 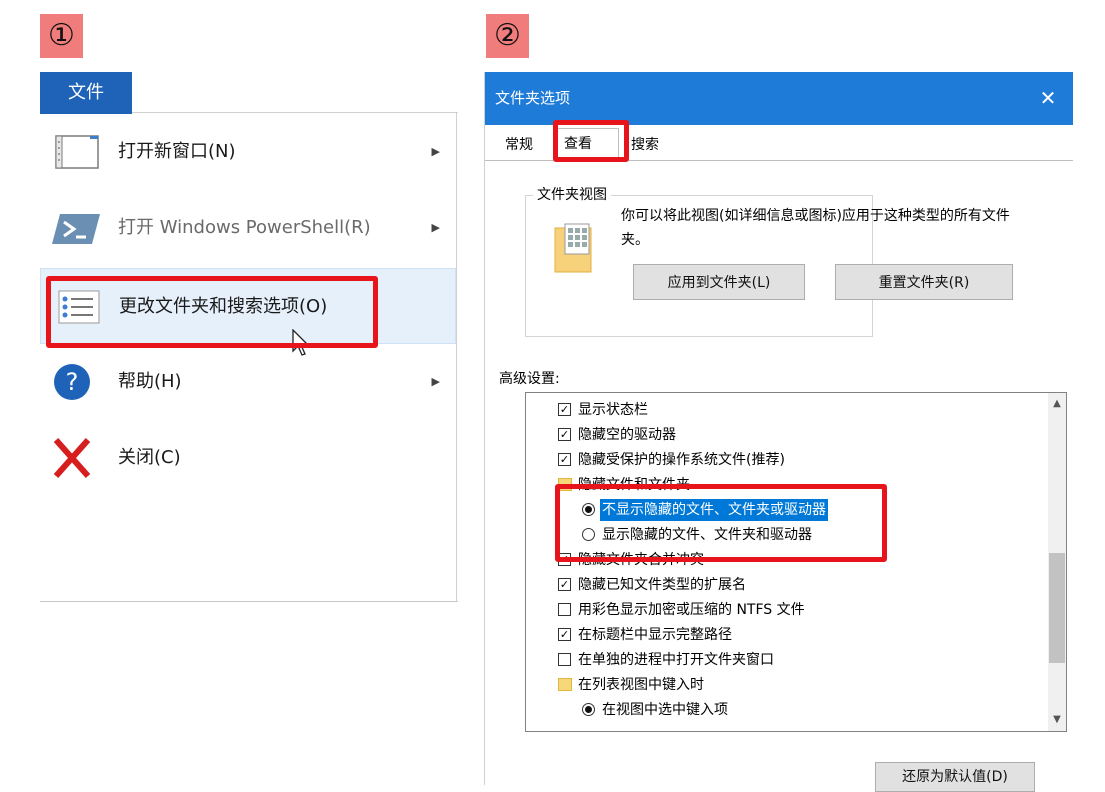 I want to click on list-item-label: 在单独的进程中打开文件夹窗口, so click(x=676, y=660).